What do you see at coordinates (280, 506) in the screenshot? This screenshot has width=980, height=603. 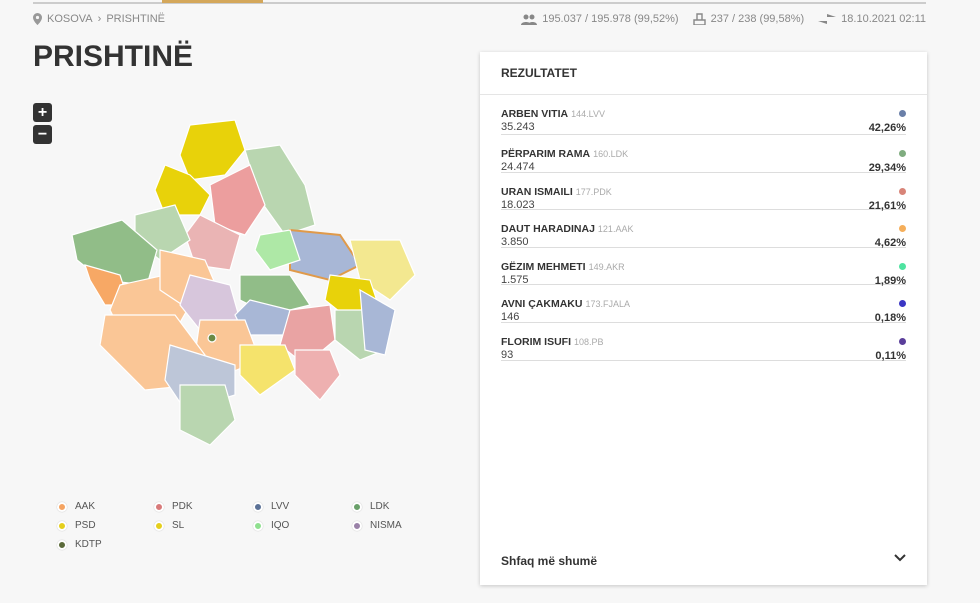 I see `legend-label: LVV` at bounding box center [280, 506].